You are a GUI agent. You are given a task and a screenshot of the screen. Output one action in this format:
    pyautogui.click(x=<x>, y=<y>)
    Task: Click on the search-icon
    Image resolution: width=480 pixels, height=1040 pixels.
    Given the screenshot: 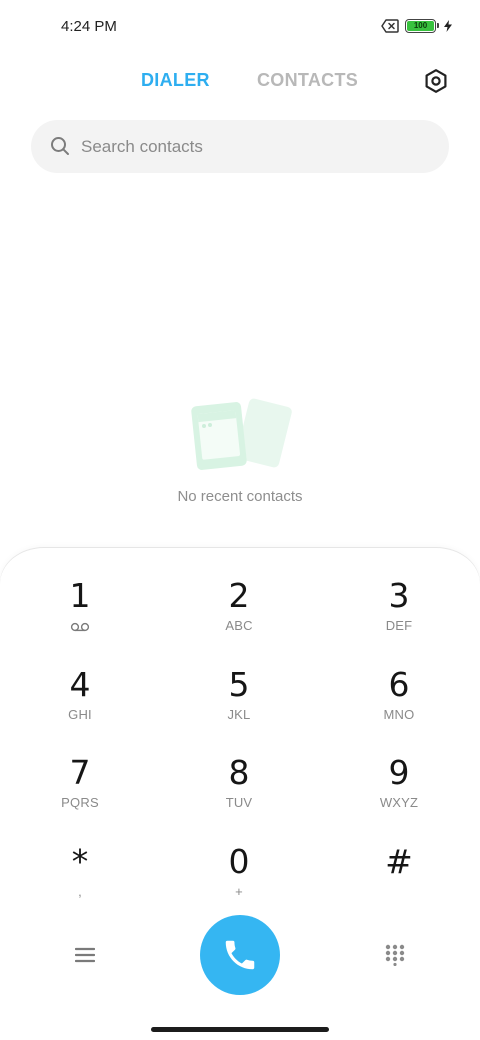 What is the action you would take?
    pyautogui.click(x=60, y=146)
    